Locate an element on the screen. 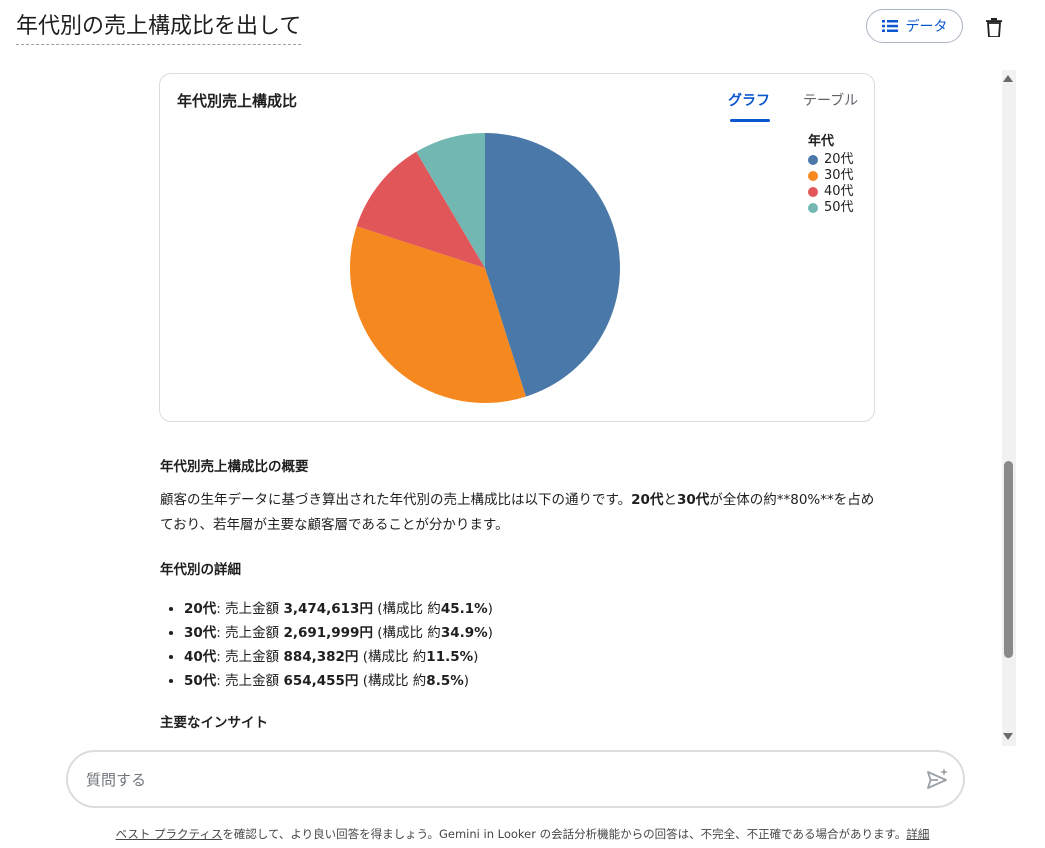  delete-button is located at coordinates (994, 27).